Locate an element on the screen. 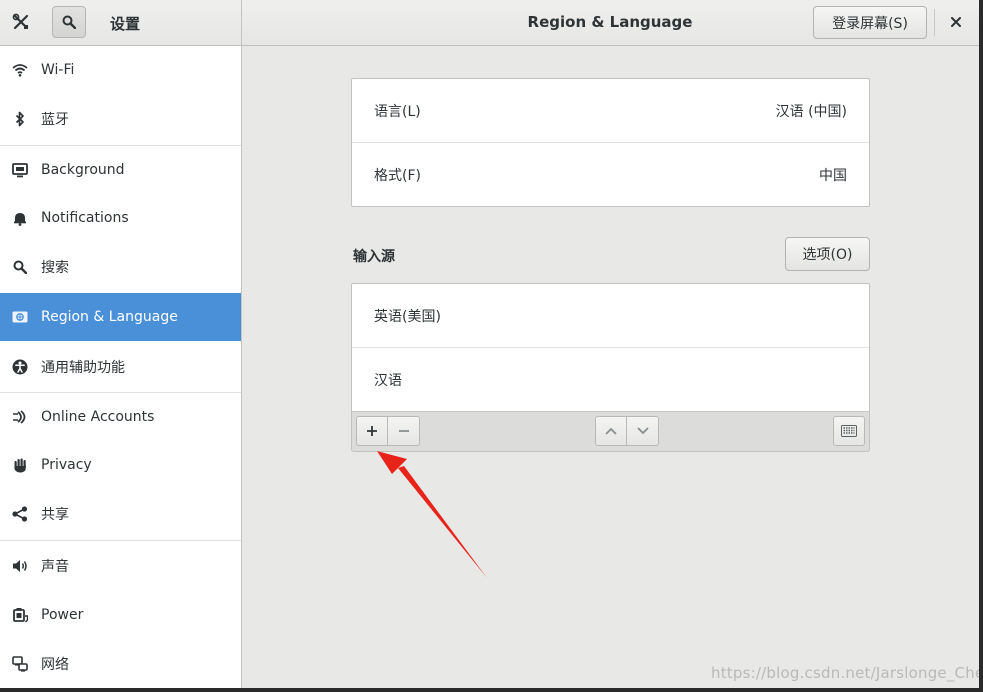  input-sources-options-button: 选项(O) is located at coordinates (827, 254).